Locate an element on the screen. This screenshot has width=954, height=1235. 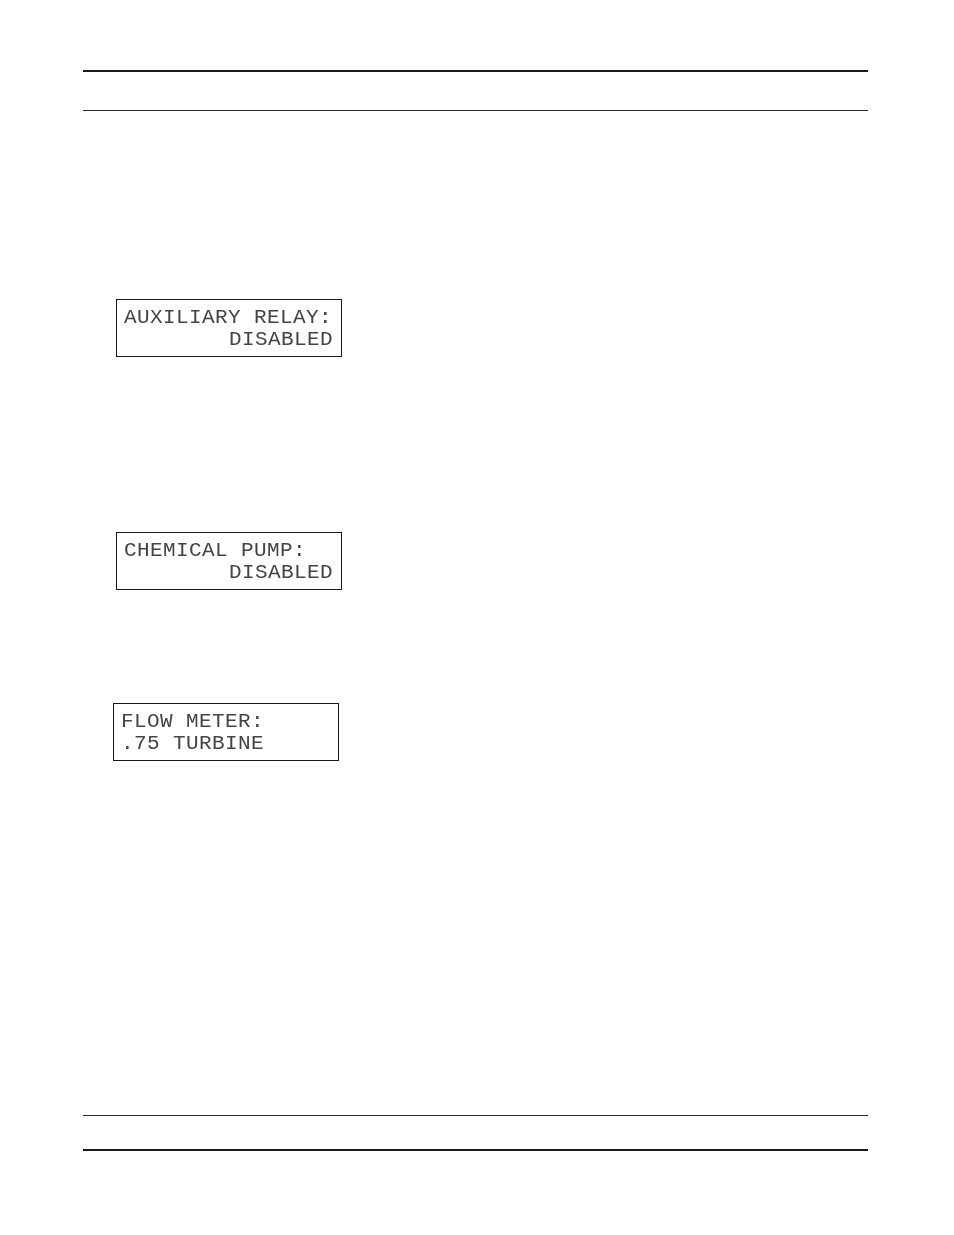
display-text: CHEMICAL PUMP: is located at coordinates (215, 551).